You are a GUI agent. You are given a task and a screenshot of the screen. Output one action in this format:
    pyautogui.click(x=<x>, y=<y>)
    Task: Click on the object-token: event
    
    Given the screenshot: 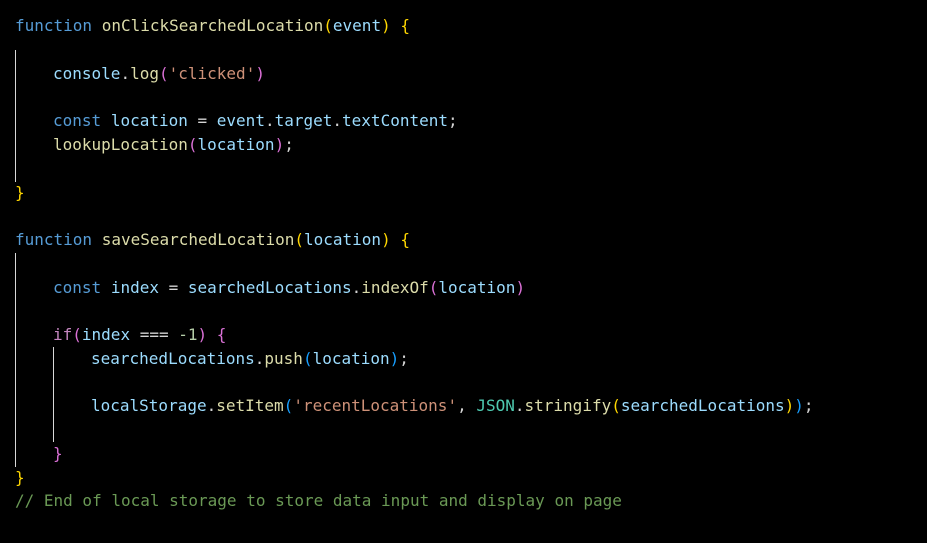 What is the action you would take?
    pyautogui.click(x=240, y=120)
    